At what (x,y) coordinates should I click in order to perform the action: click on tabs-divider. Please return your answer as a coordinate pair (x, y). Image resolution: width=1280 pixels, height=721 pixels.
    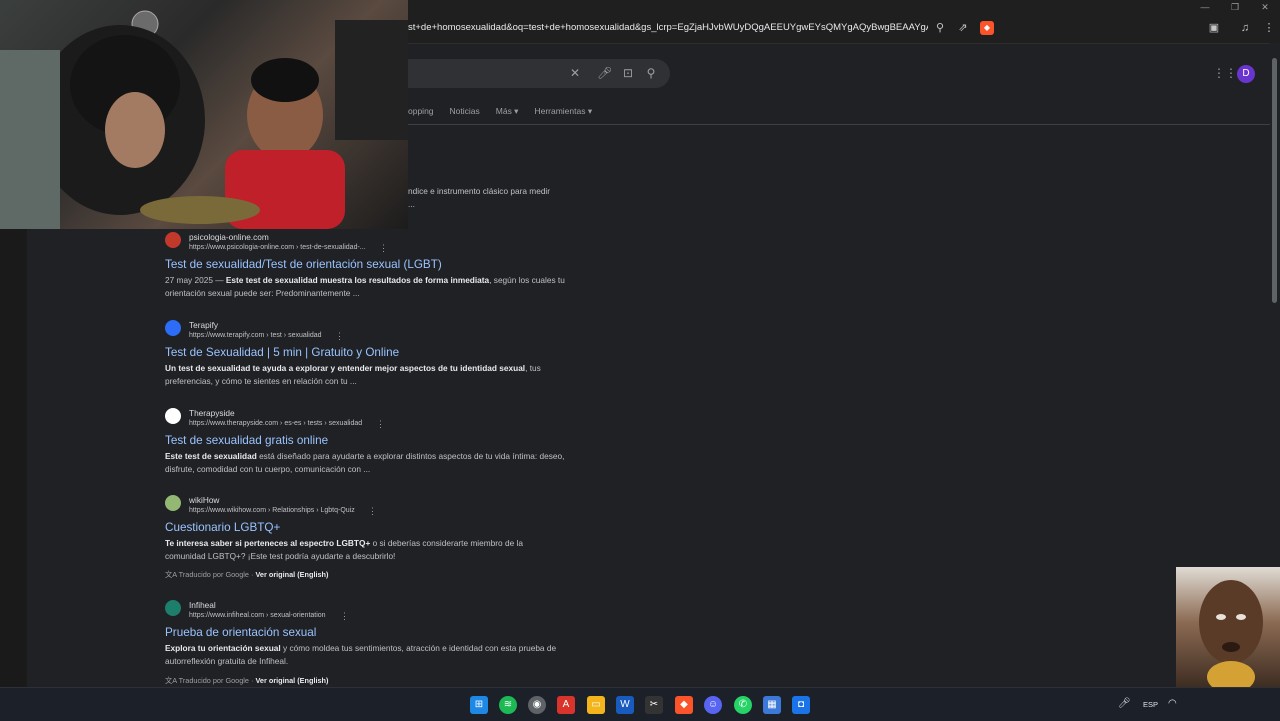
    Looking at the image, I should click on (840, 124).